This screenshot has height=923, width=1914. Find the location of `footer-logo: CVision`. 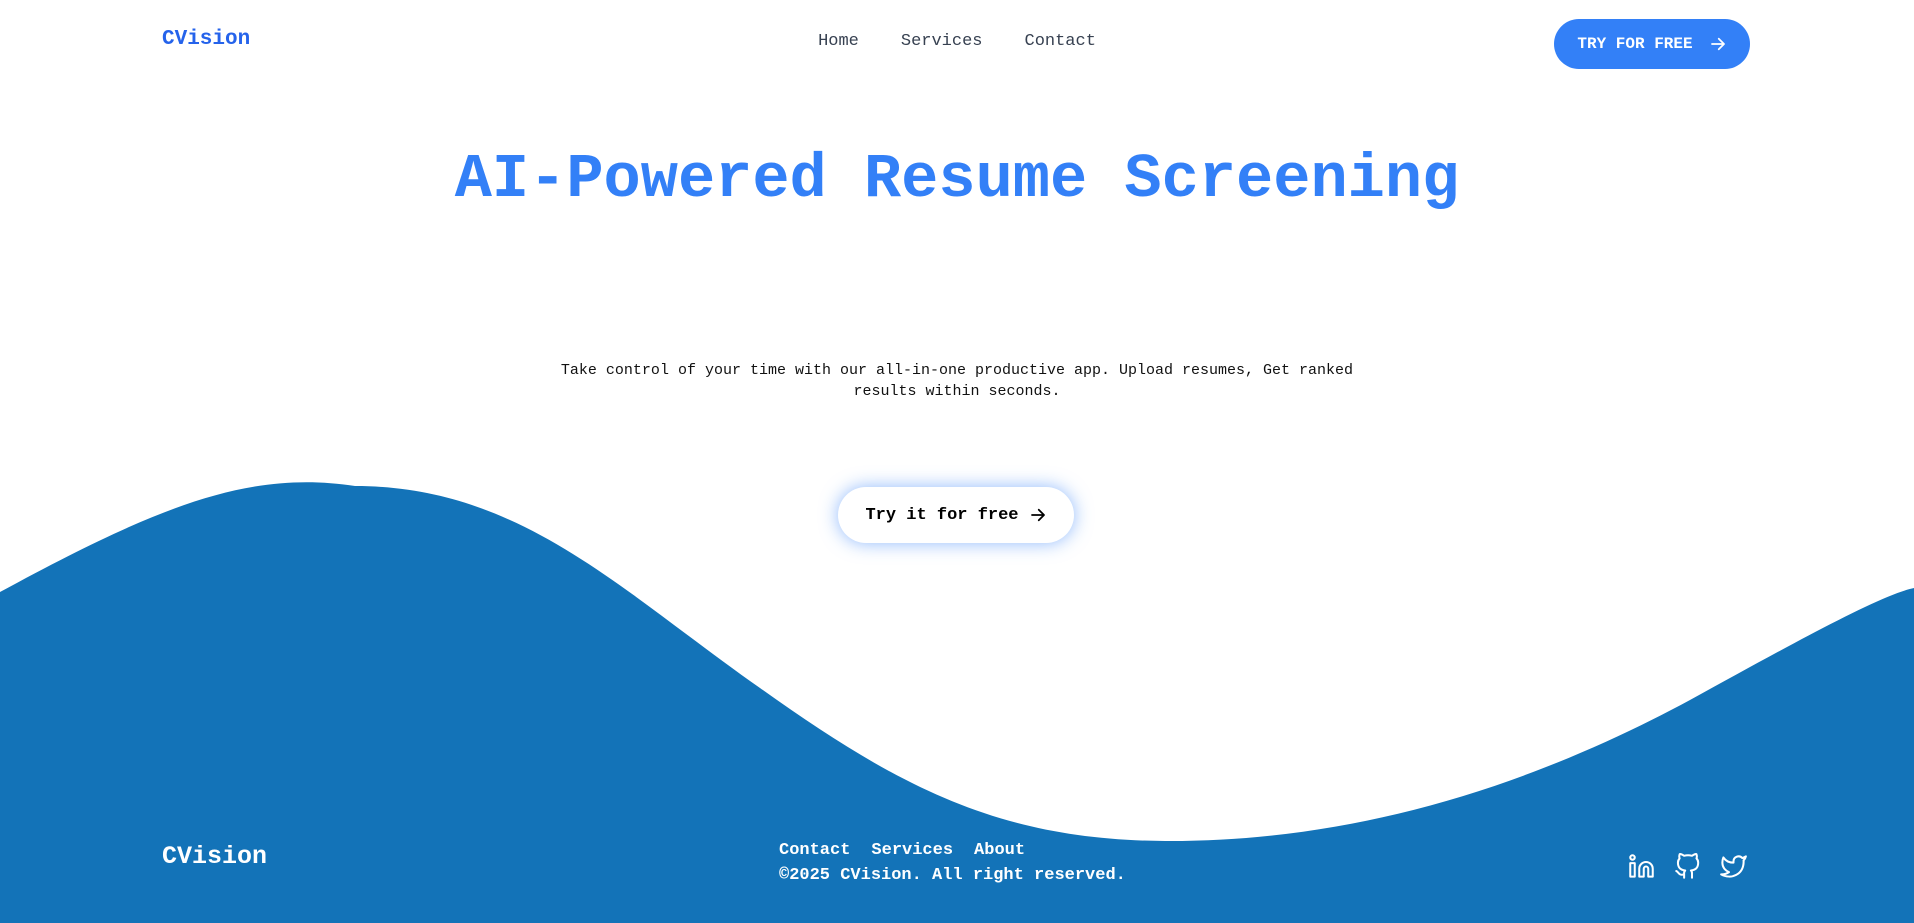

footer-logo: CVision is located at coordinates (214, 856).